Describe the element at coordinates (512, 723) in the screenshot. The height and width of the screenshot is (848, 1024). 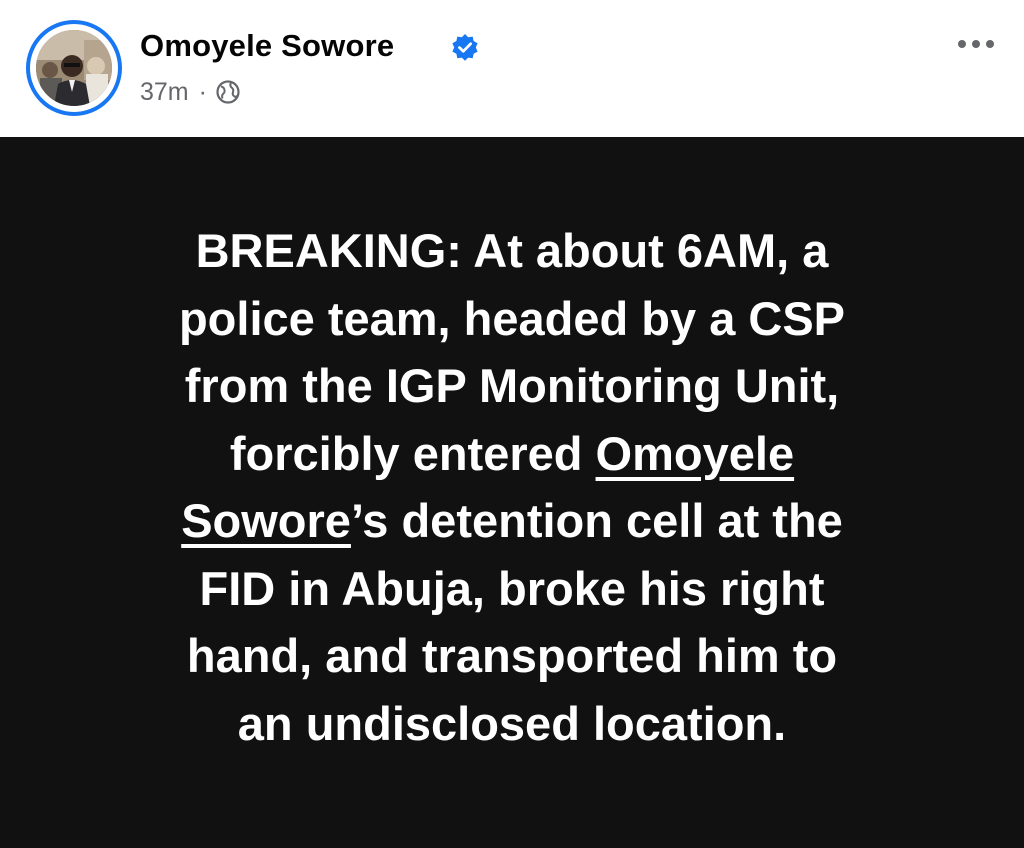
I see `post-text-line: an undisclosed location.` at that location.